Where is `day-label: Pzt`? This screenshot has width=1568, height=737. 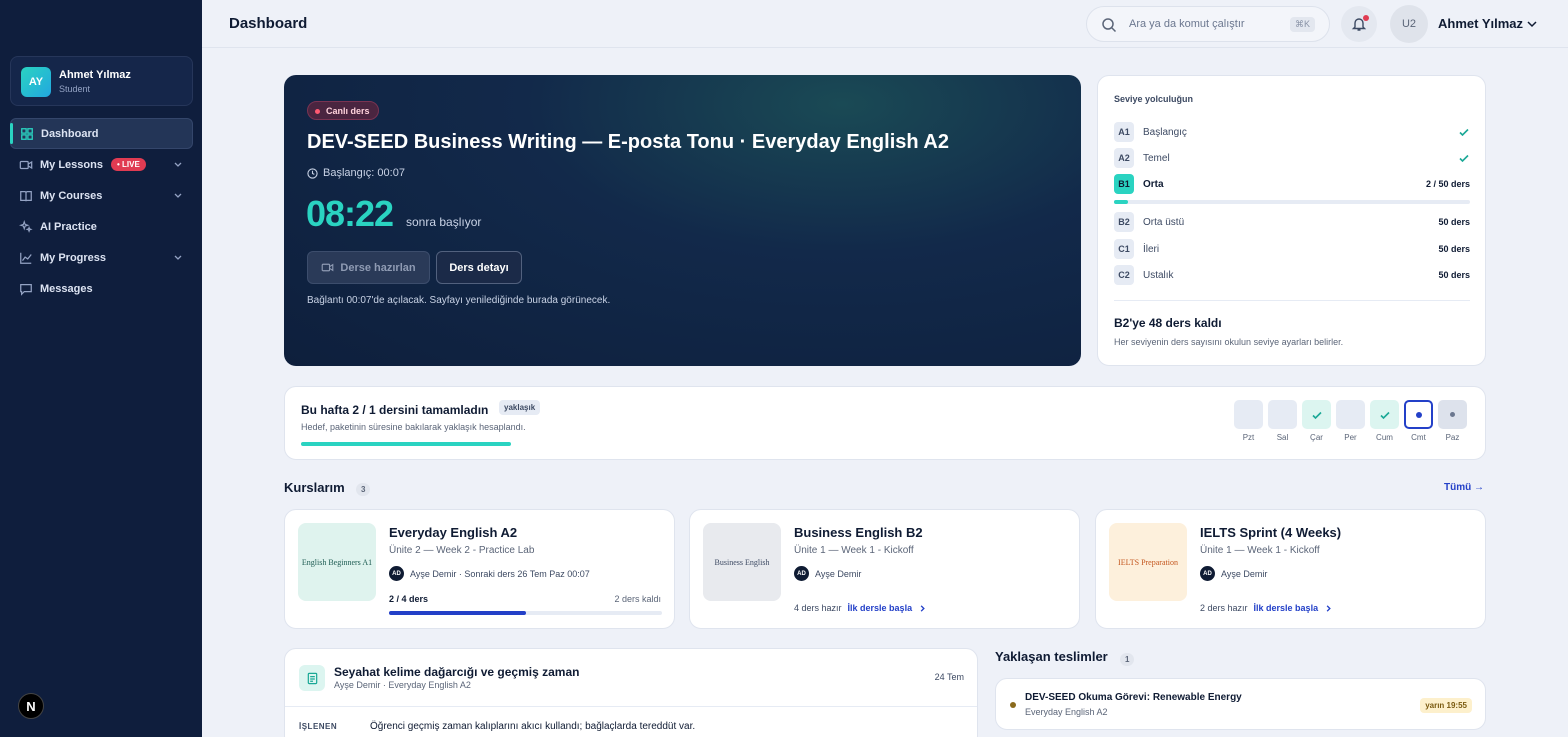
day-label: Pzt is located at coordinates (1248, 437).